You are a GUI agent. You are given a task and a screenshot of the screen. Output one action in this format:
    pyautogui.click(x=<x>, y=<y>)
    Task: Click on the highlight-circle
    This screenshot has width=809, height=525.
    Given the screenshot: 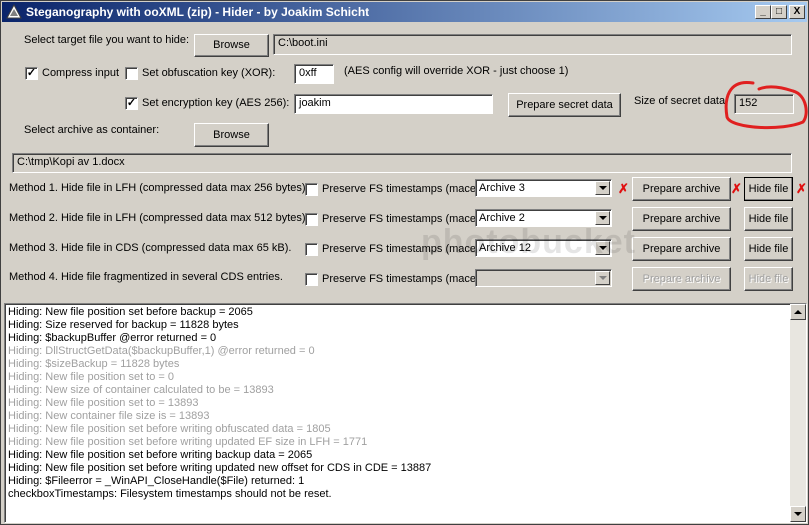 What is the action you would take?
    pyautogui.click(x=766, y=105)
    